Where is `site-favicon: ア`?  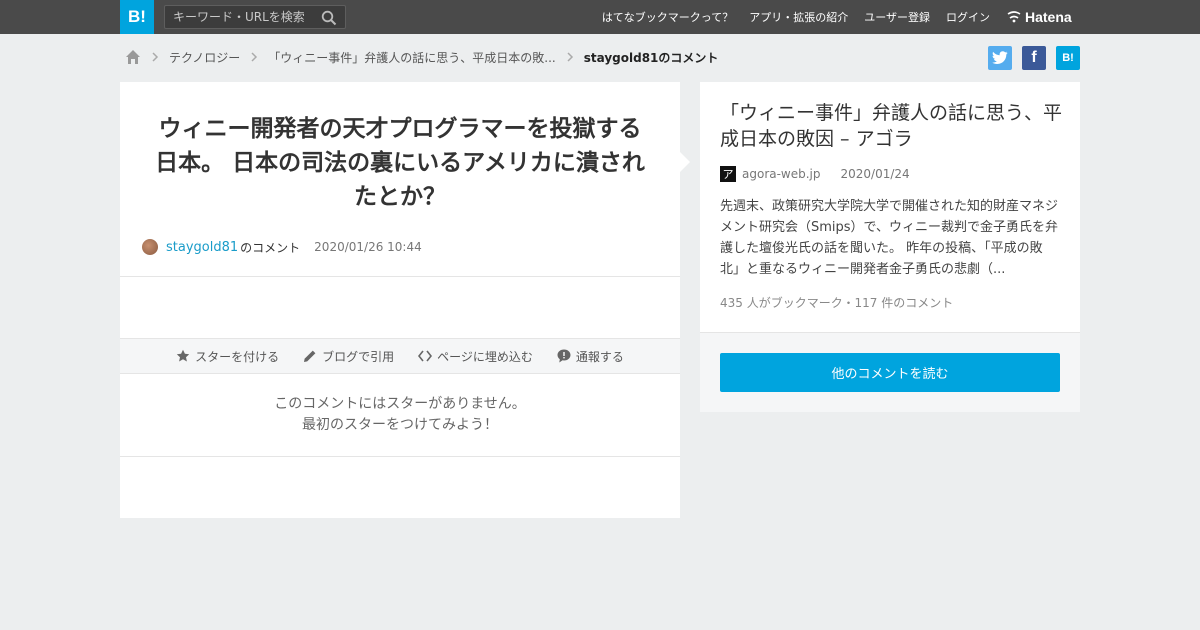
site-favicon: ア is located at coordinates (728, 174).